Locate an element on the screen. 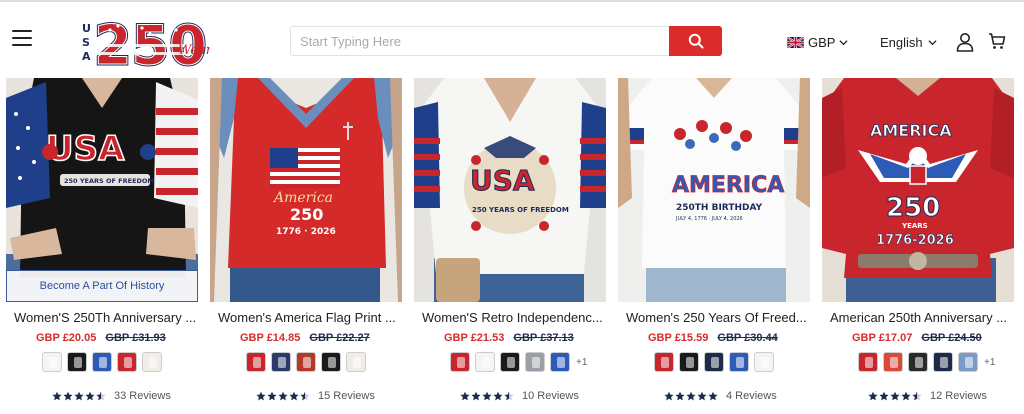 The width and height of the screenshot is (1024, 414). user-icon is located at coordinates (965, 42).